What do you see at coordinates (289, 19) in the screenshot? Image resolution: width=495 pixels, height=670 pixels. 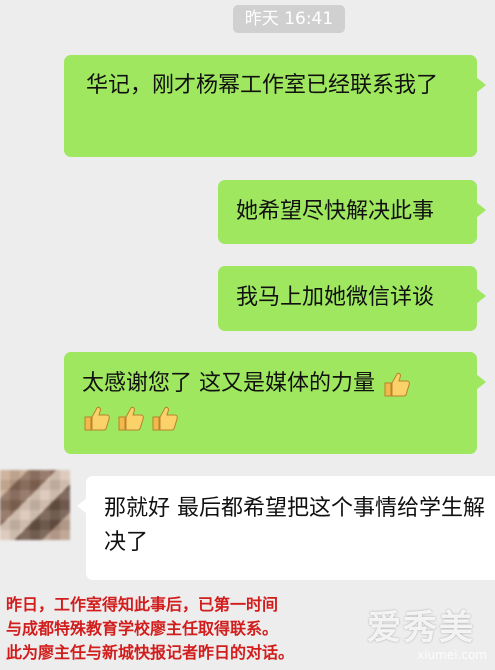 I see `timestamp-pill: 昨天 16:41` at bounding box center [289, 19].